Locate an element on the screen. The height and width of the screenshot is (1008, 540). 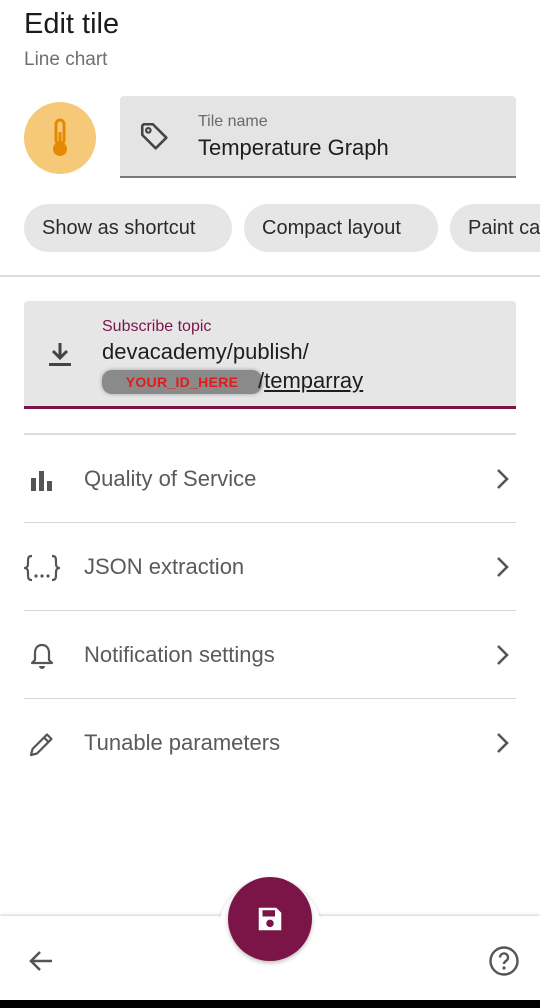
setting-label: Tunable parameters is located at coordinates (182, 742).